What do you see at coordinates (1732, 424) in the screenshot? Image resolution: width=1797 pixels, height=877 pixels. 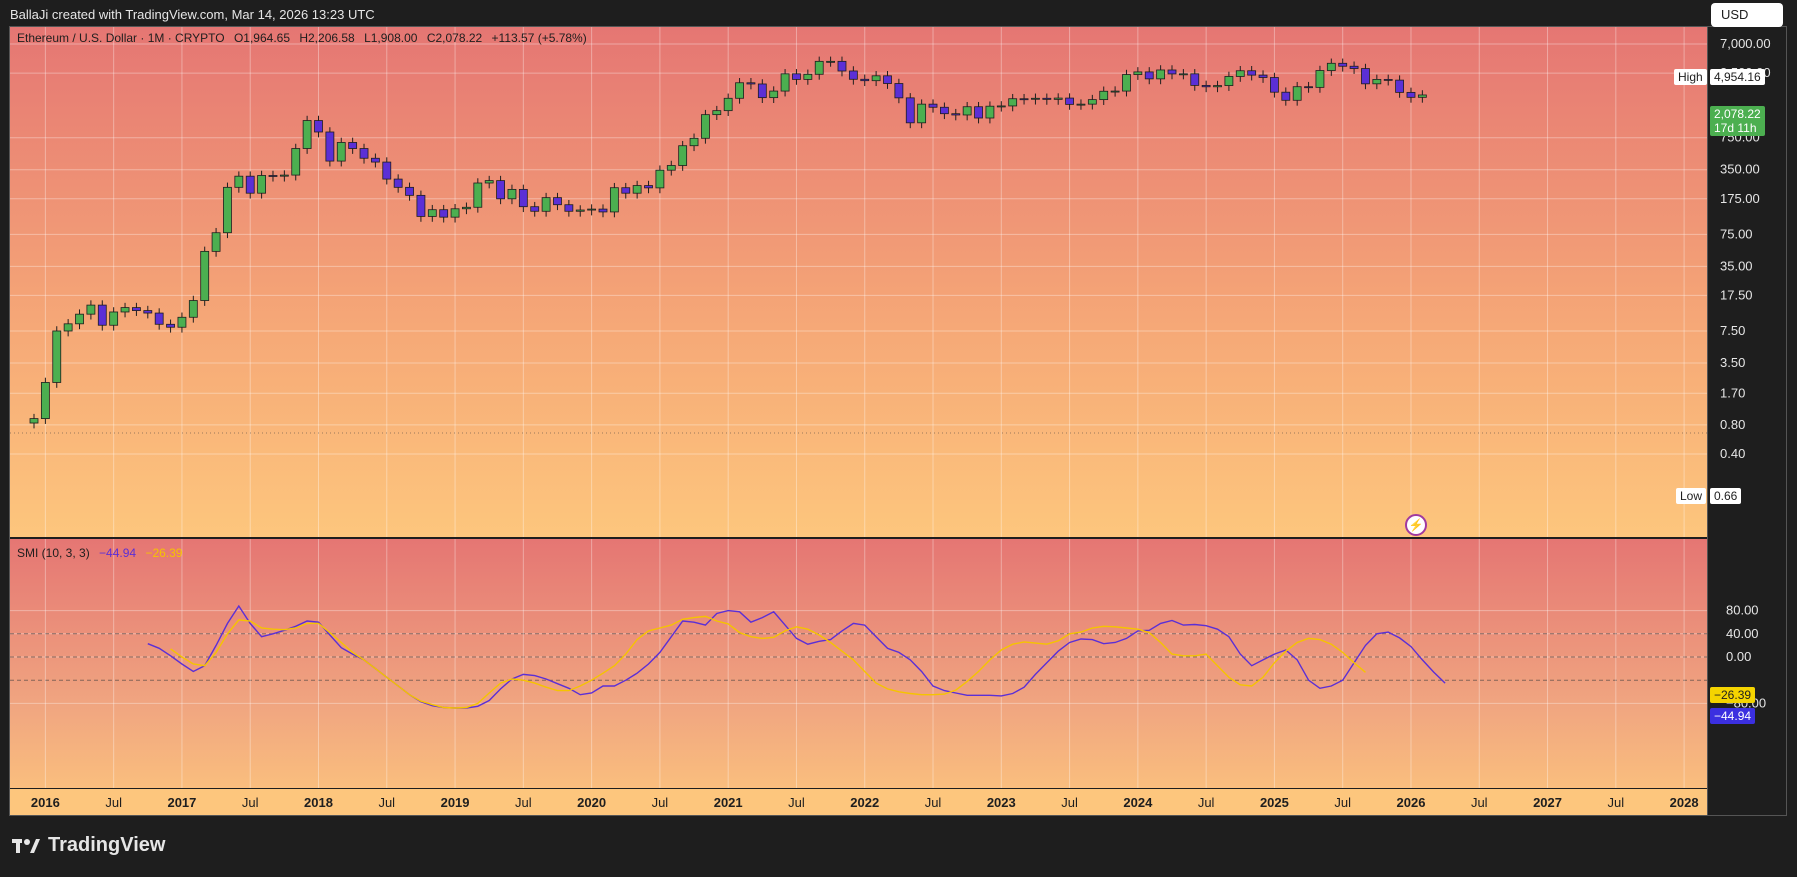 I see `price-tick-label: 0.80` at bounding box center [1732, 424].